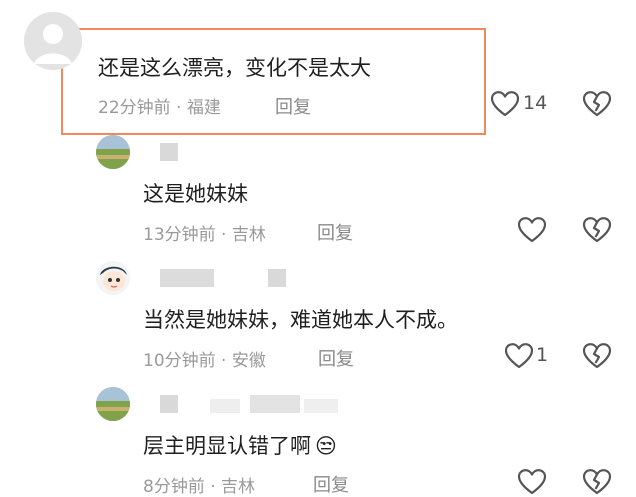 The height and width of the screenshot is (497, 636). Describe the element at coordinates (326, 446) in the screenshot. I see `emoji: 😒` at that location.